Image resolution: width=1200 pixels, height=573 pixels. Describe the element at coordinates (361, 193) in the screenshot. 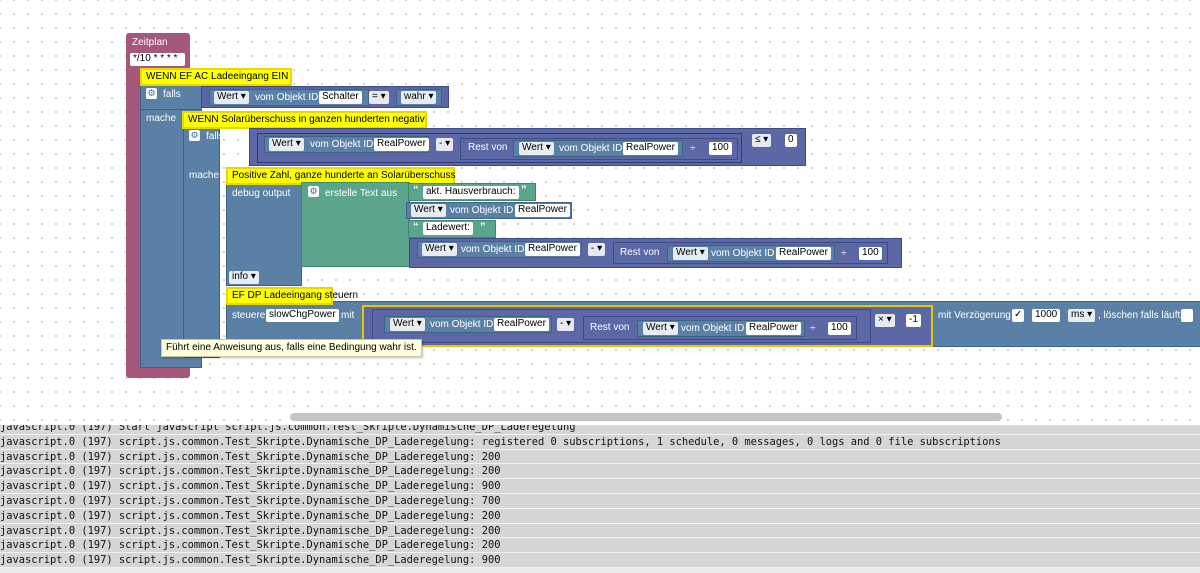

I see `create-text-label: erstelle Text aus` at that location.